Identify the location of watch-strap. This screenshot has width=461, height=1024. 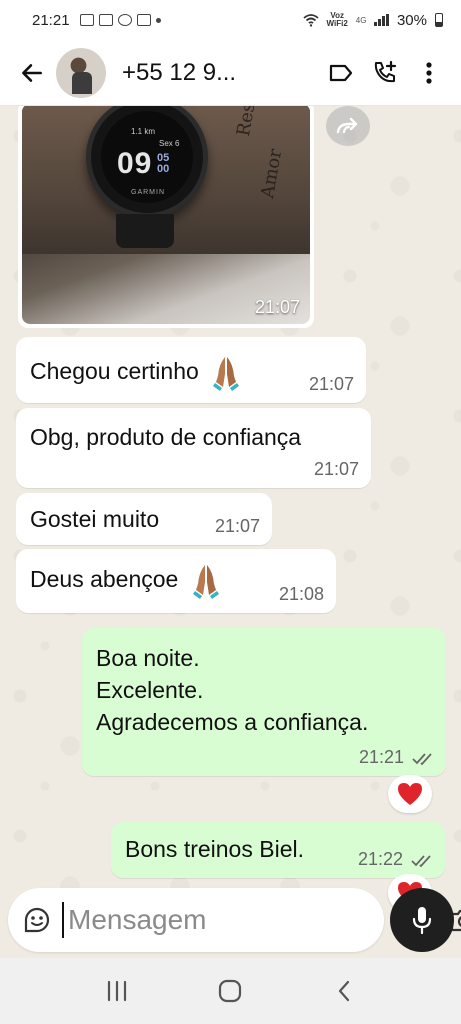
(145, 231).